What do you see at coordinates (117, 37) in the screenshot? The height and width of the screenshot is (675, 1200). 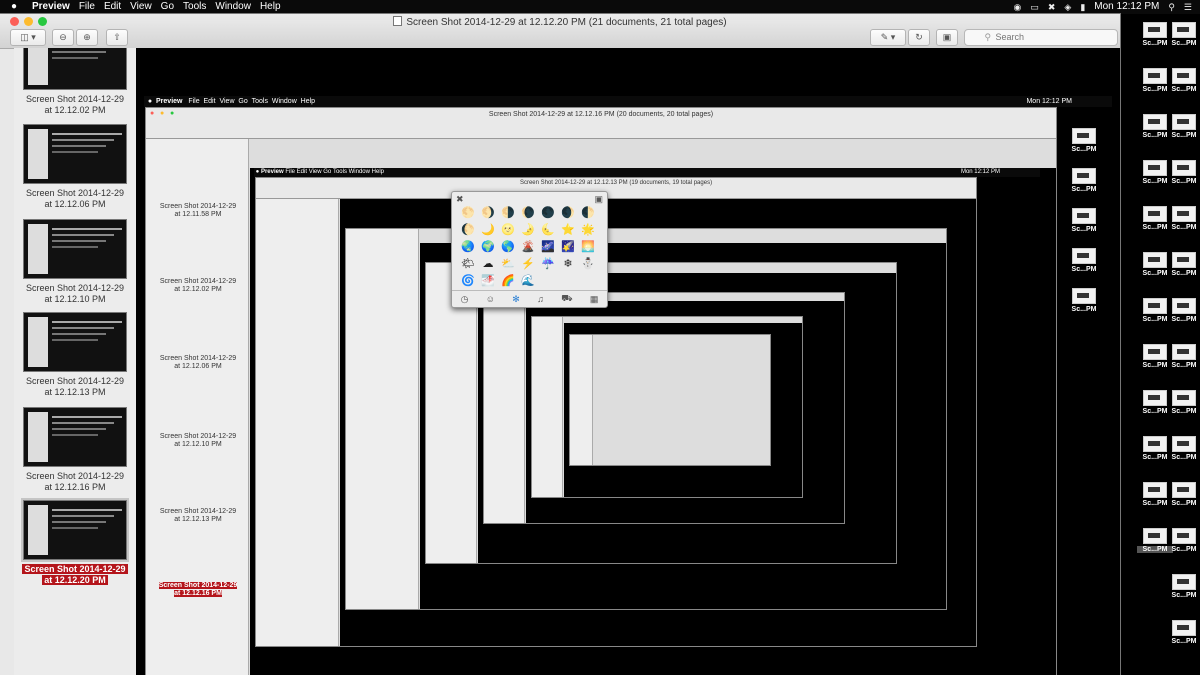 I see `share-button: ⇧` at bounding box center [117, 37].